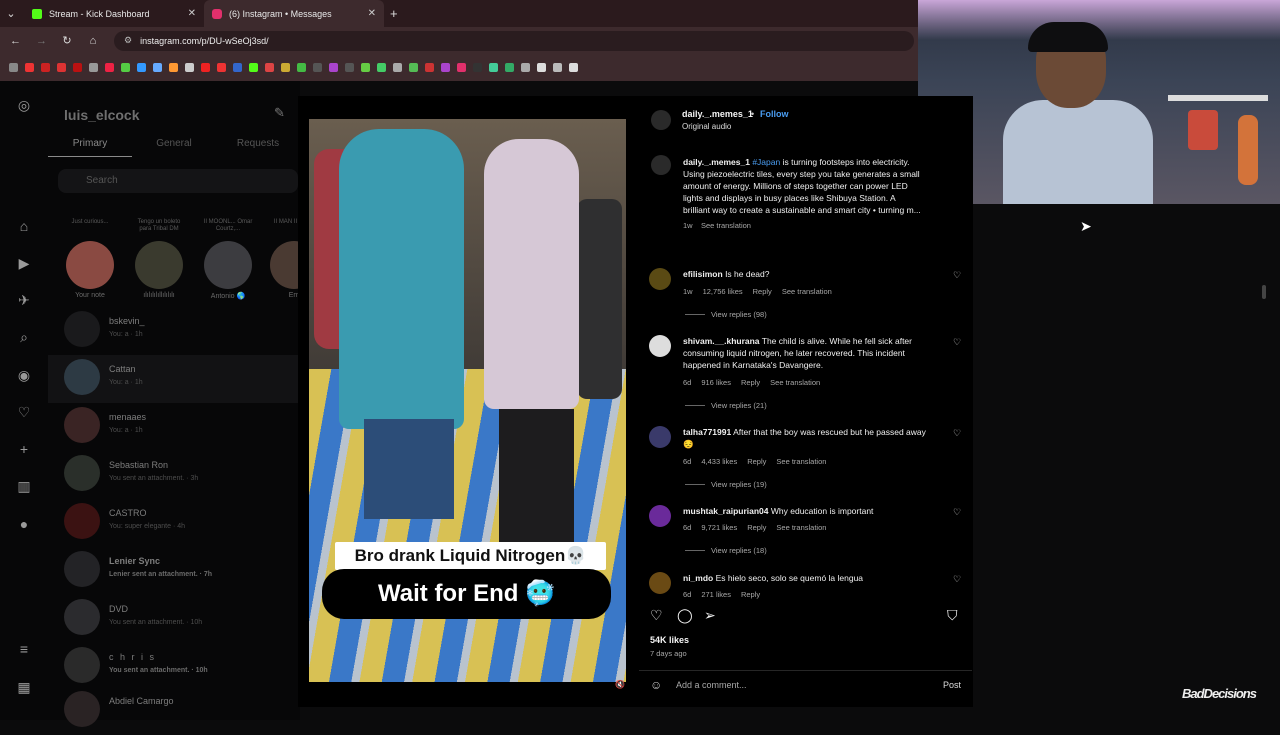 This screenshot has height=735, width=1280. What do you see at coordinates (24, 263) in the screenshot?
I see `reels-icon: ▶` at bounding box center [24, 263].